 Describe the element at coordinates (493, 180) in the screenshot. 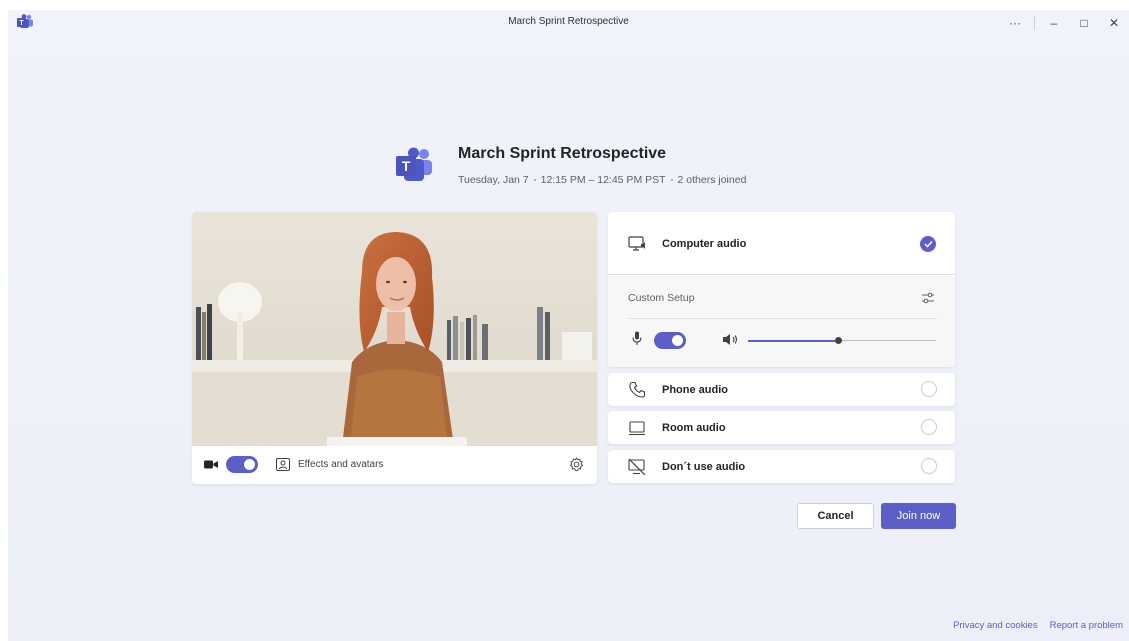

I see `meeting-date: Tuesday, Jan 7` at that location.